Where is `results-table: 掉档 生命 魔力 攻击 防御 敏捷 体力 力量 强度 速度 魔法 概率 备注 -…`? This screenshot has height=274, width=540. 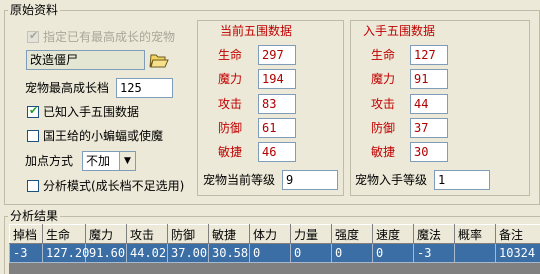 results-table: 掉档 生命 魔力 攻击 防御 敏捷 体力 力量 强度 速度 魔法 概率 备注 -… is located at coordinates (274, 243).